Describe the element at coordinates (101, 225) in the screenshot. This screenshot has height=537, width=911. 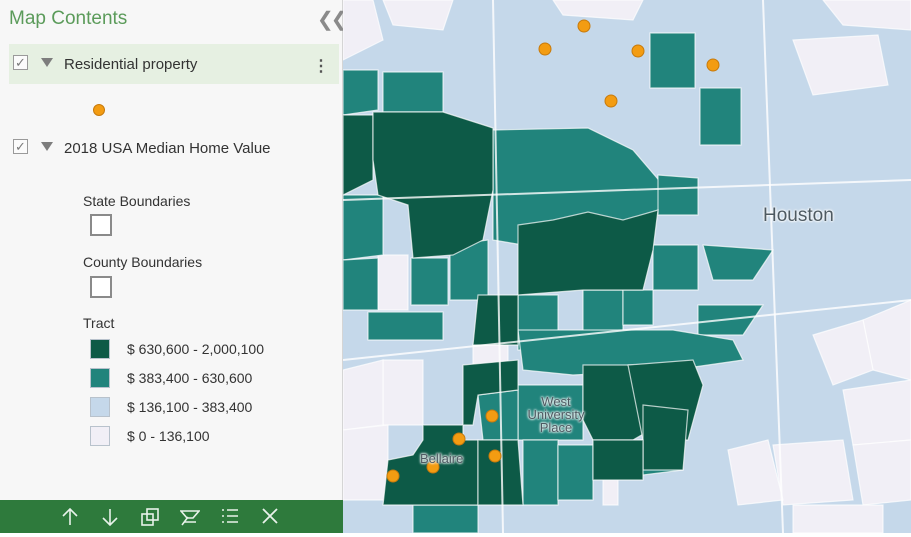
I see `sublayer-state-boundaries-checkbox` at that location.